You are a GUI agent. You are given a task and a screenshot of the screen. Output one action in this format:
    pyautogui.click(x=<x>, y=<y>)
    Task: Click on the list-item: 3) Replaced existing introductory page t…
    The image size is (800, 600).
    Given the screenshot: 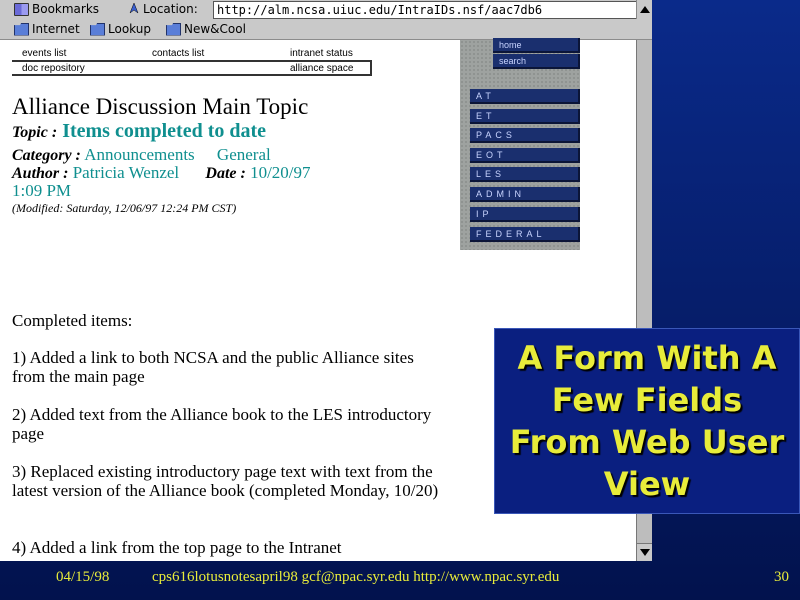 What is the action you would take?
    pyautogui.click(x=225, y=481)
    